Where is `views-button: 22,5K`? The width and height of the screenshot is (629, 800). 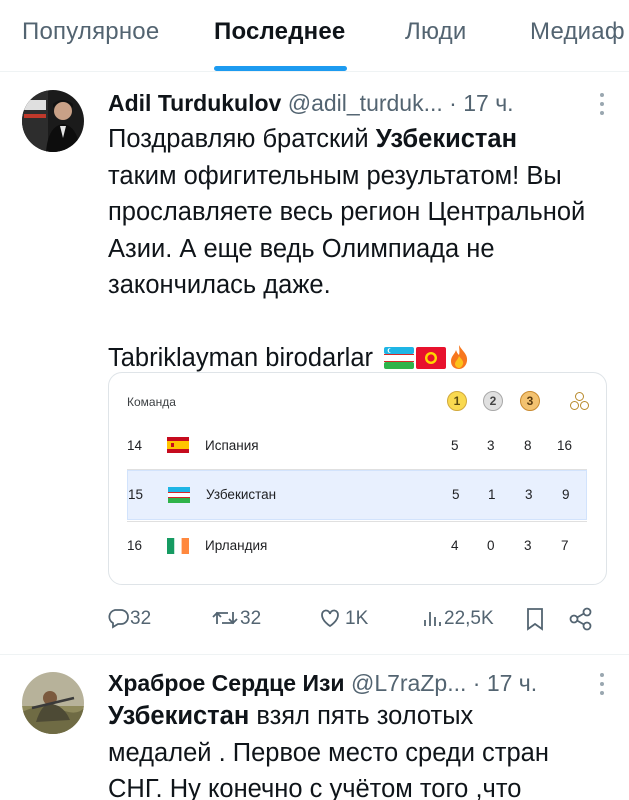
views-button: 22,5K is located at coordinates (469, 619).